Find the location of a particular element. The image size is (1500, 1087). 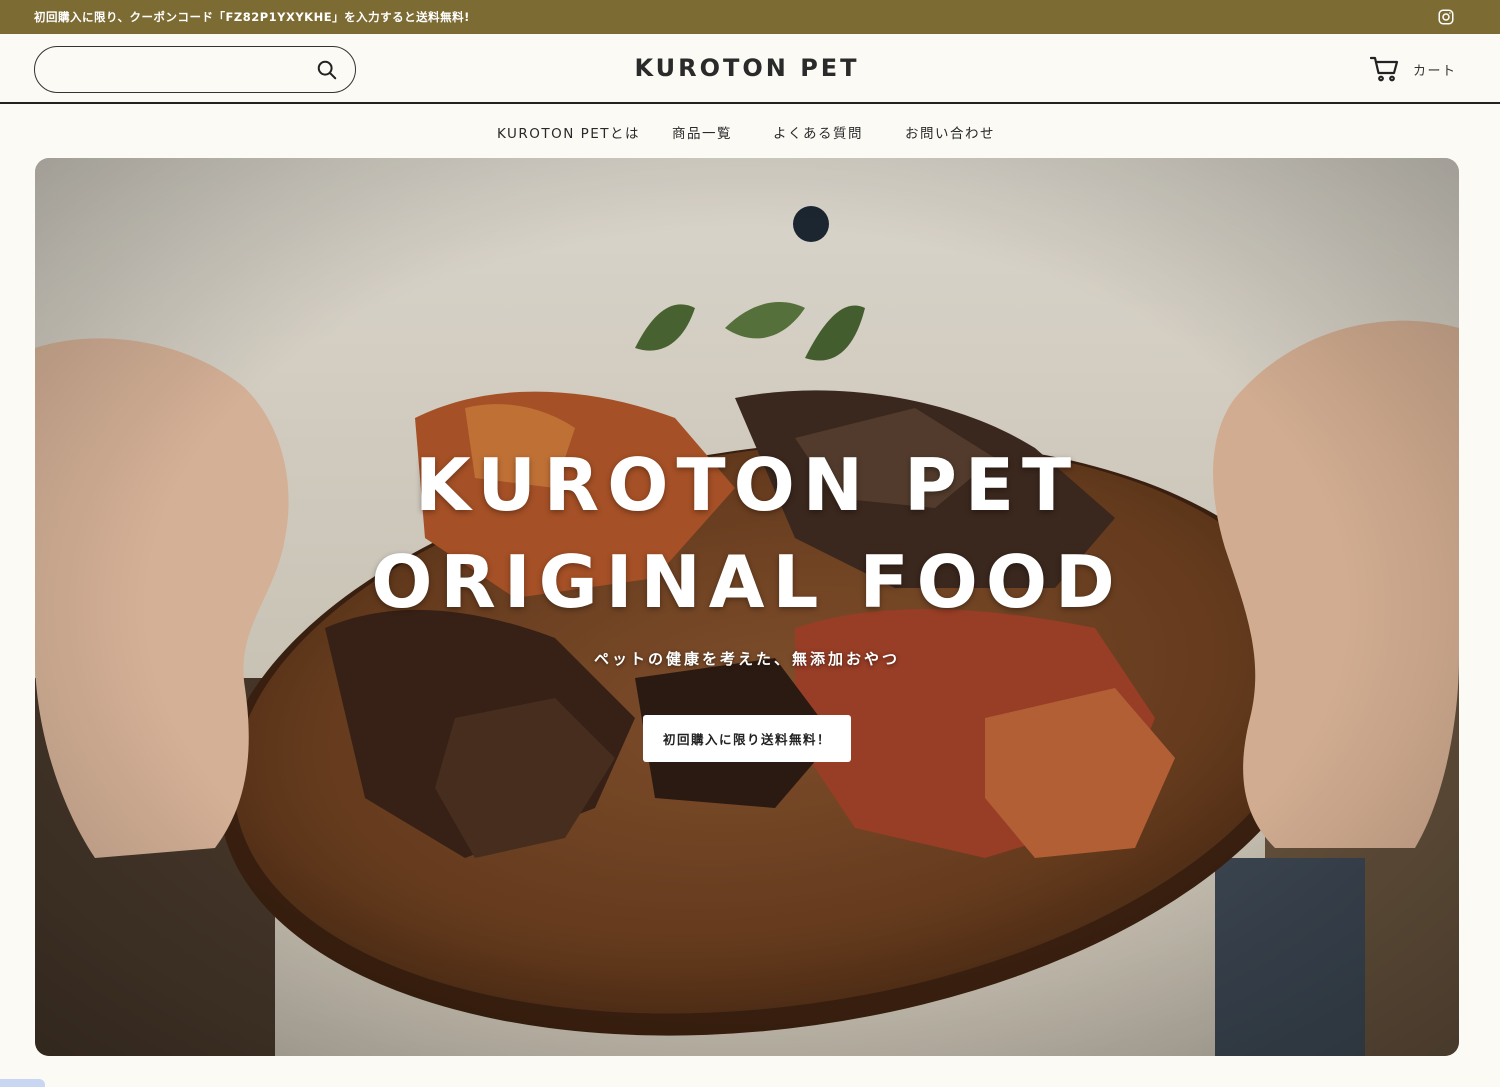

main-nav: KUROTON PETとは 商品一覧 よくある質問 お問い合わせ is located at coordinates (750, 131).